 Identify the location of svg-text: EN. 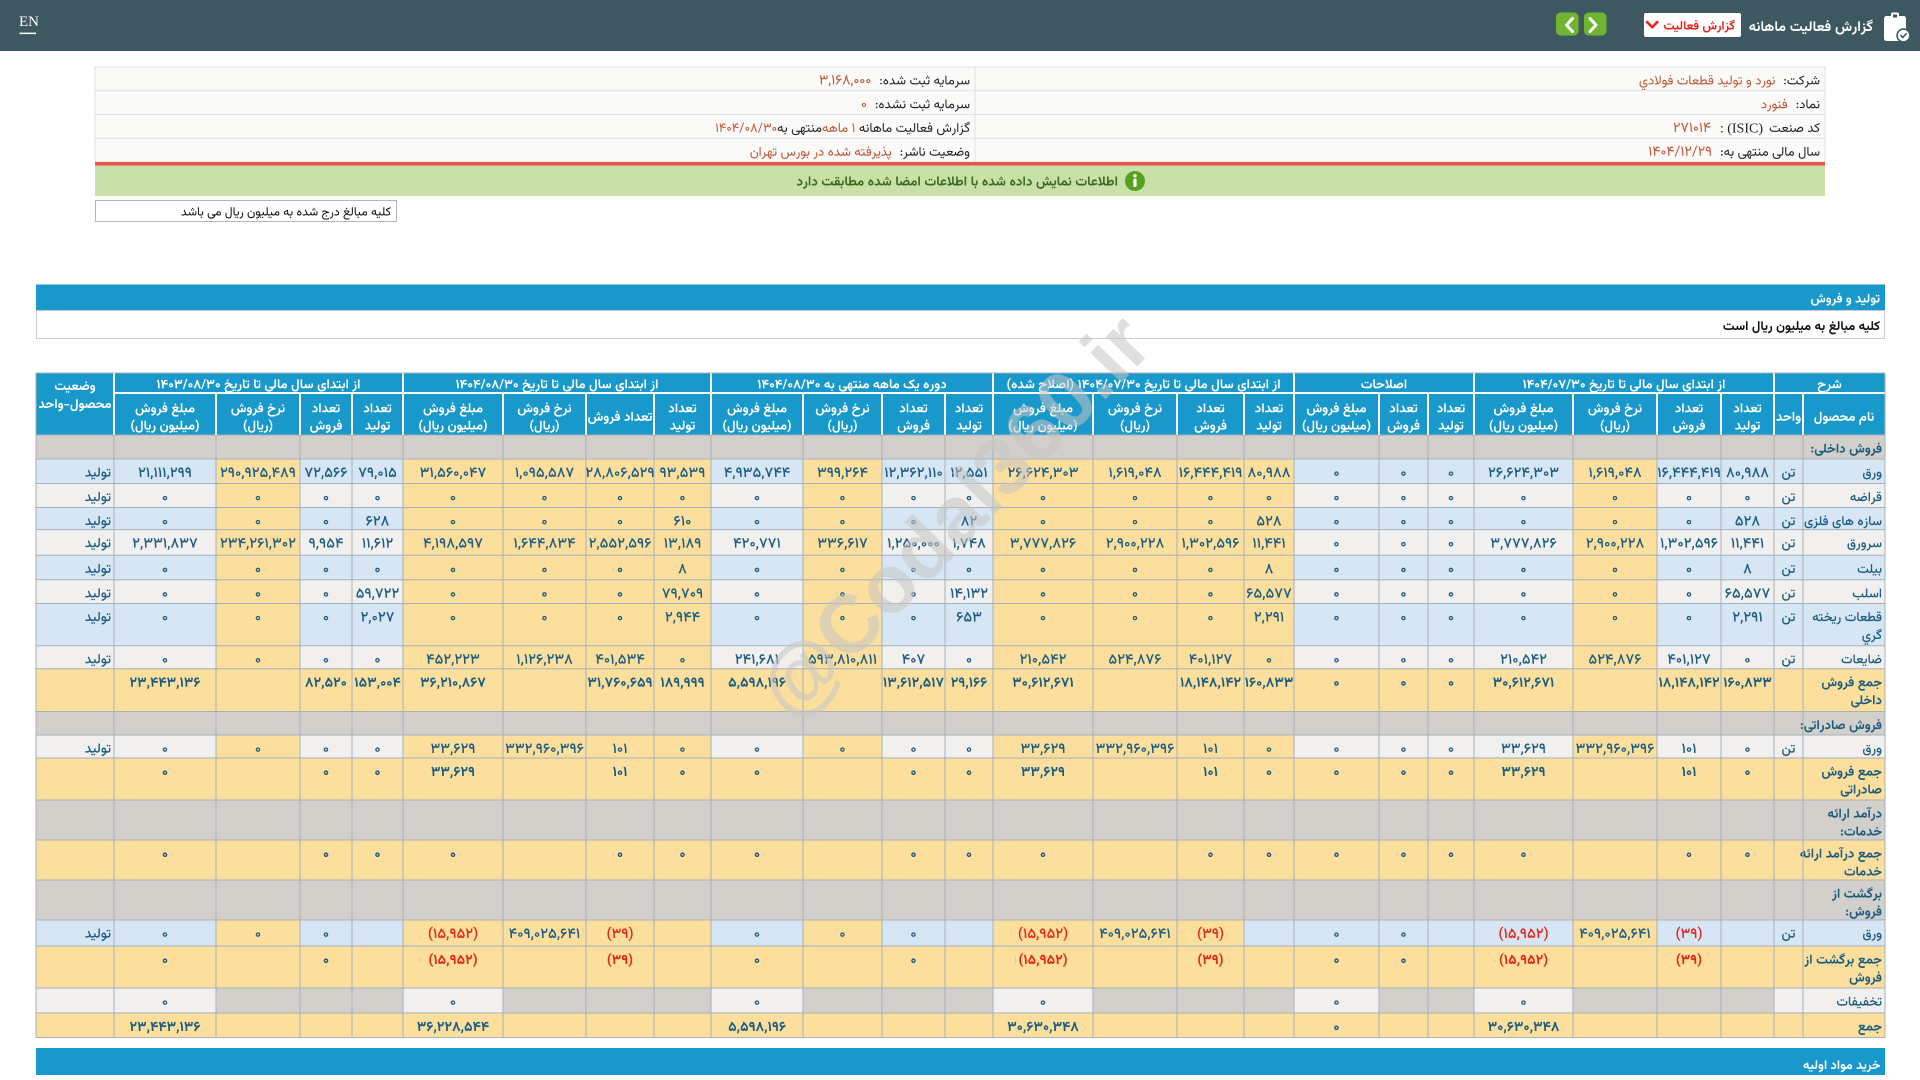
(29, 22).